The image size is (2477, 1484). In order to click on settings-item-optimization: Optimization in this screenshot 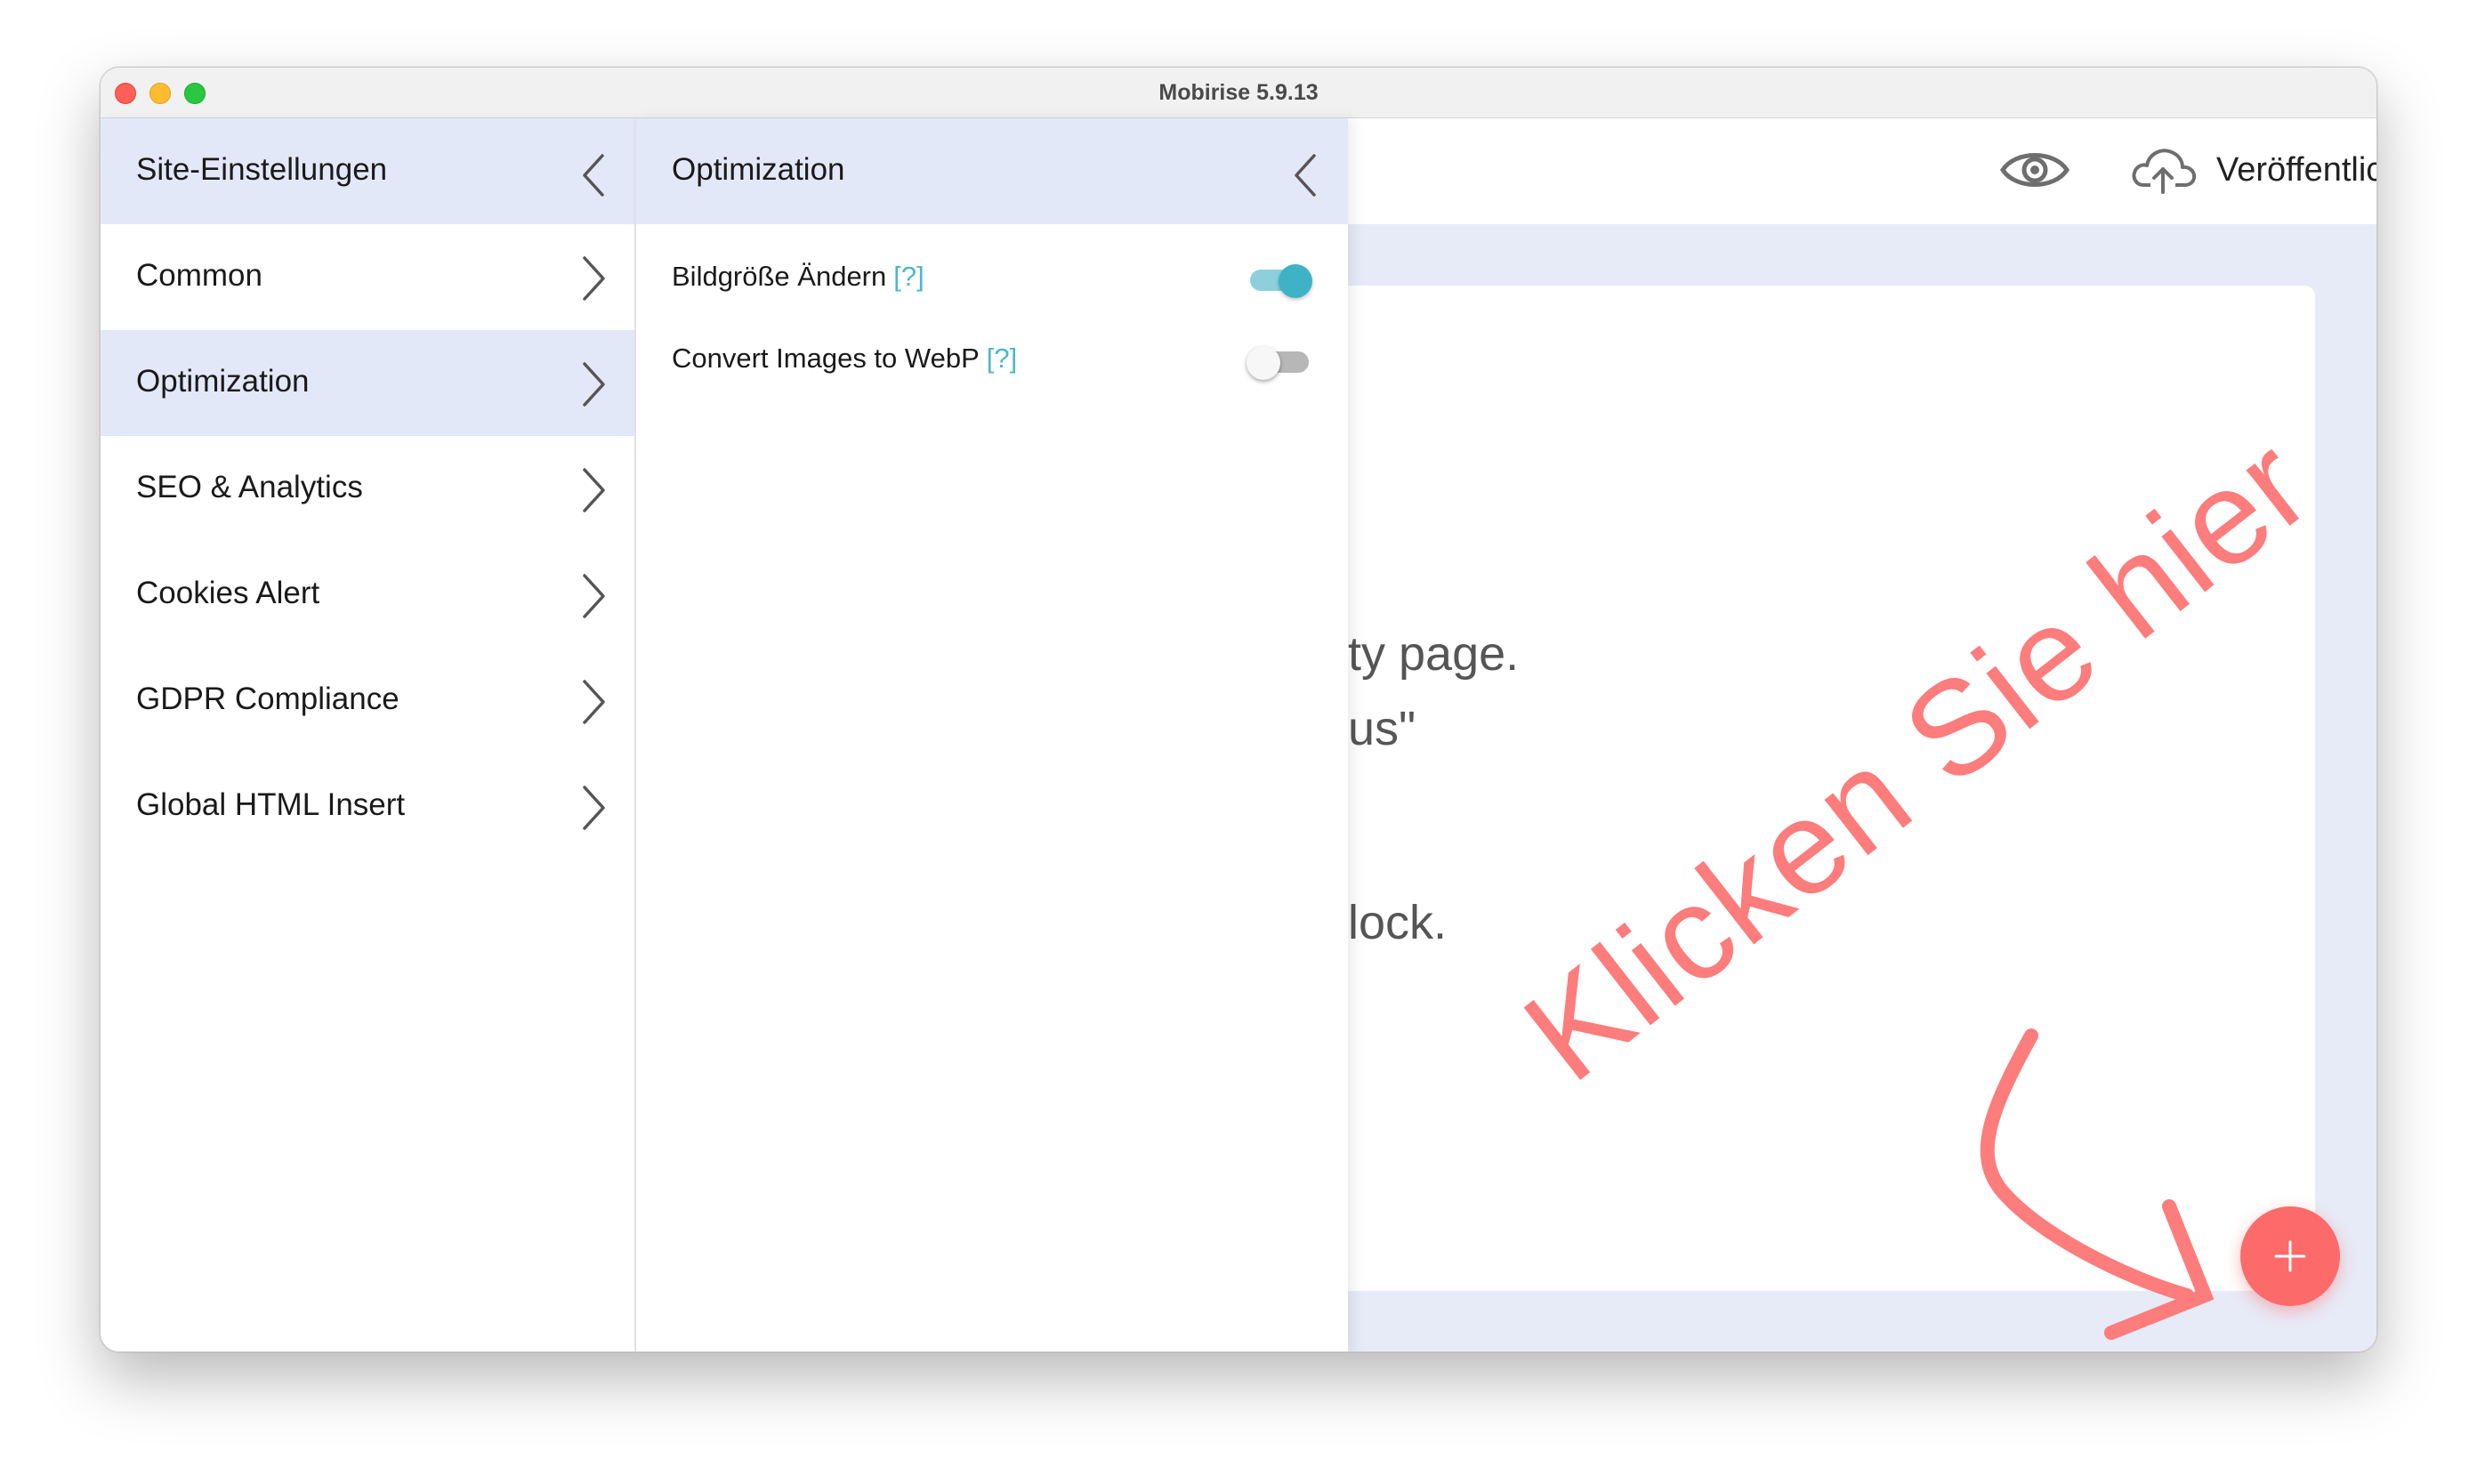, I will do `click(367, 383)`.